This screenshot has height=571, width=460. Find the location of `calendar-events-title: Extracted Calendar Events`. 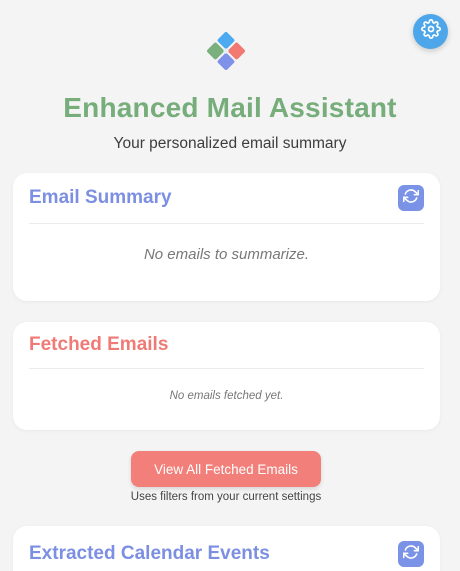

calendar-events-title: Extracted Calendar Events is located at coordinates (149, 553).